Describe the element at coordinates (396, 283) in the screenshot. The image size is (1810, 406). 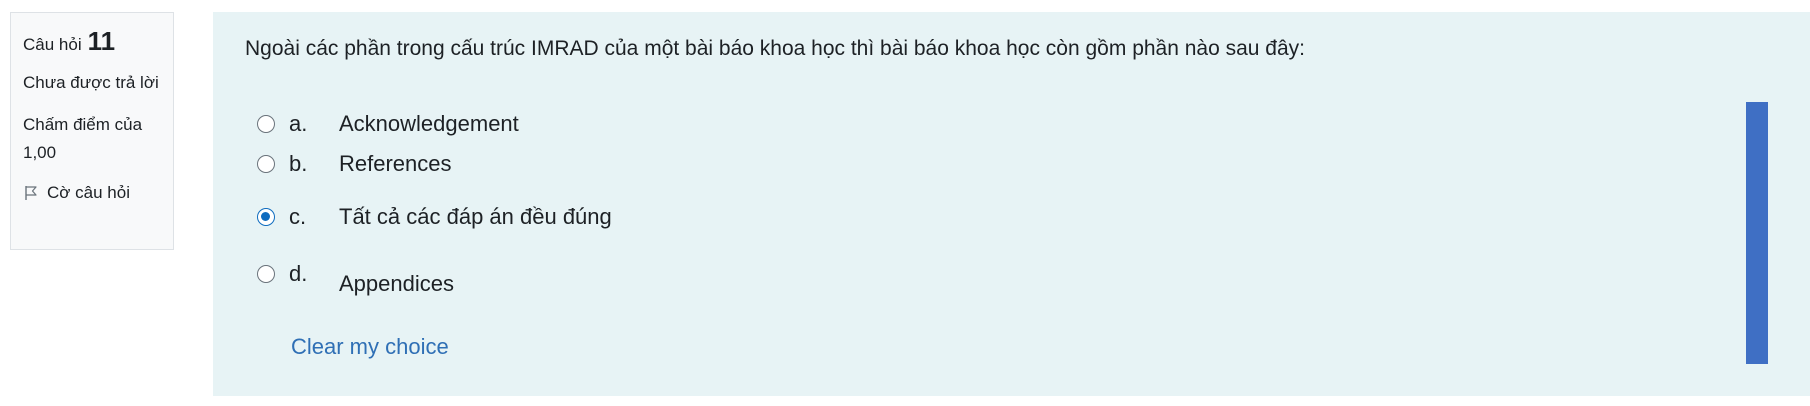
I see `option-text-d: Appendices` at that location.